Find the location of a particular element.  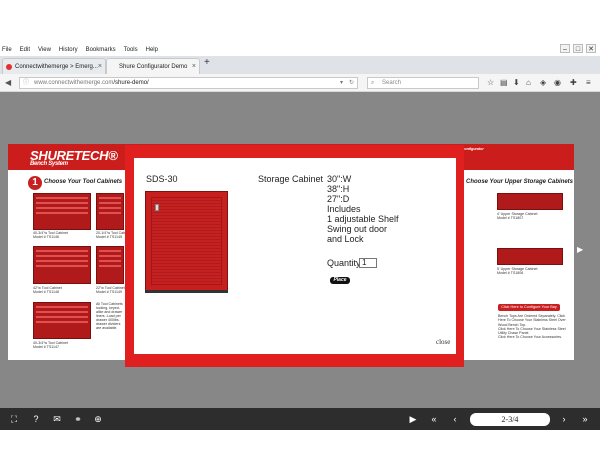

upper-cabinet-label: 5' Upper Storage Cabinet Model # TS1806 is located at coordinates (517, 271).